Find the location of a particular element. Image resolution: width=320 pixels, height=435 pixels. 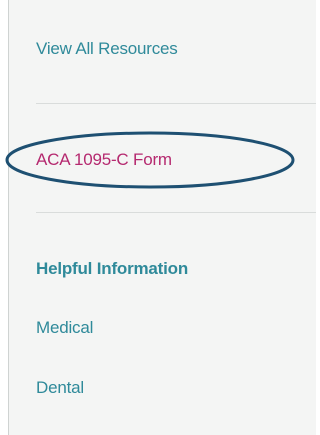

view-all-resources-link: View All Resources is located at coordinates (107, 49).